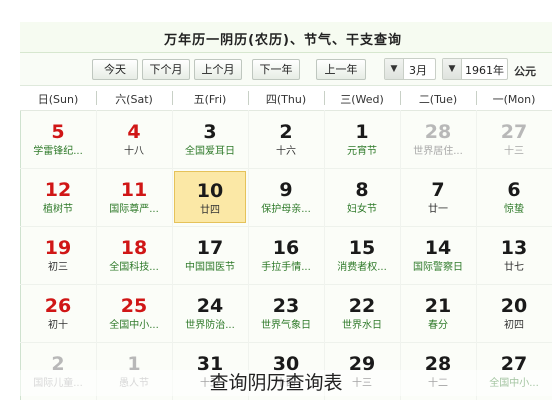  I want to click on day-number: 10, so click(210, 191).